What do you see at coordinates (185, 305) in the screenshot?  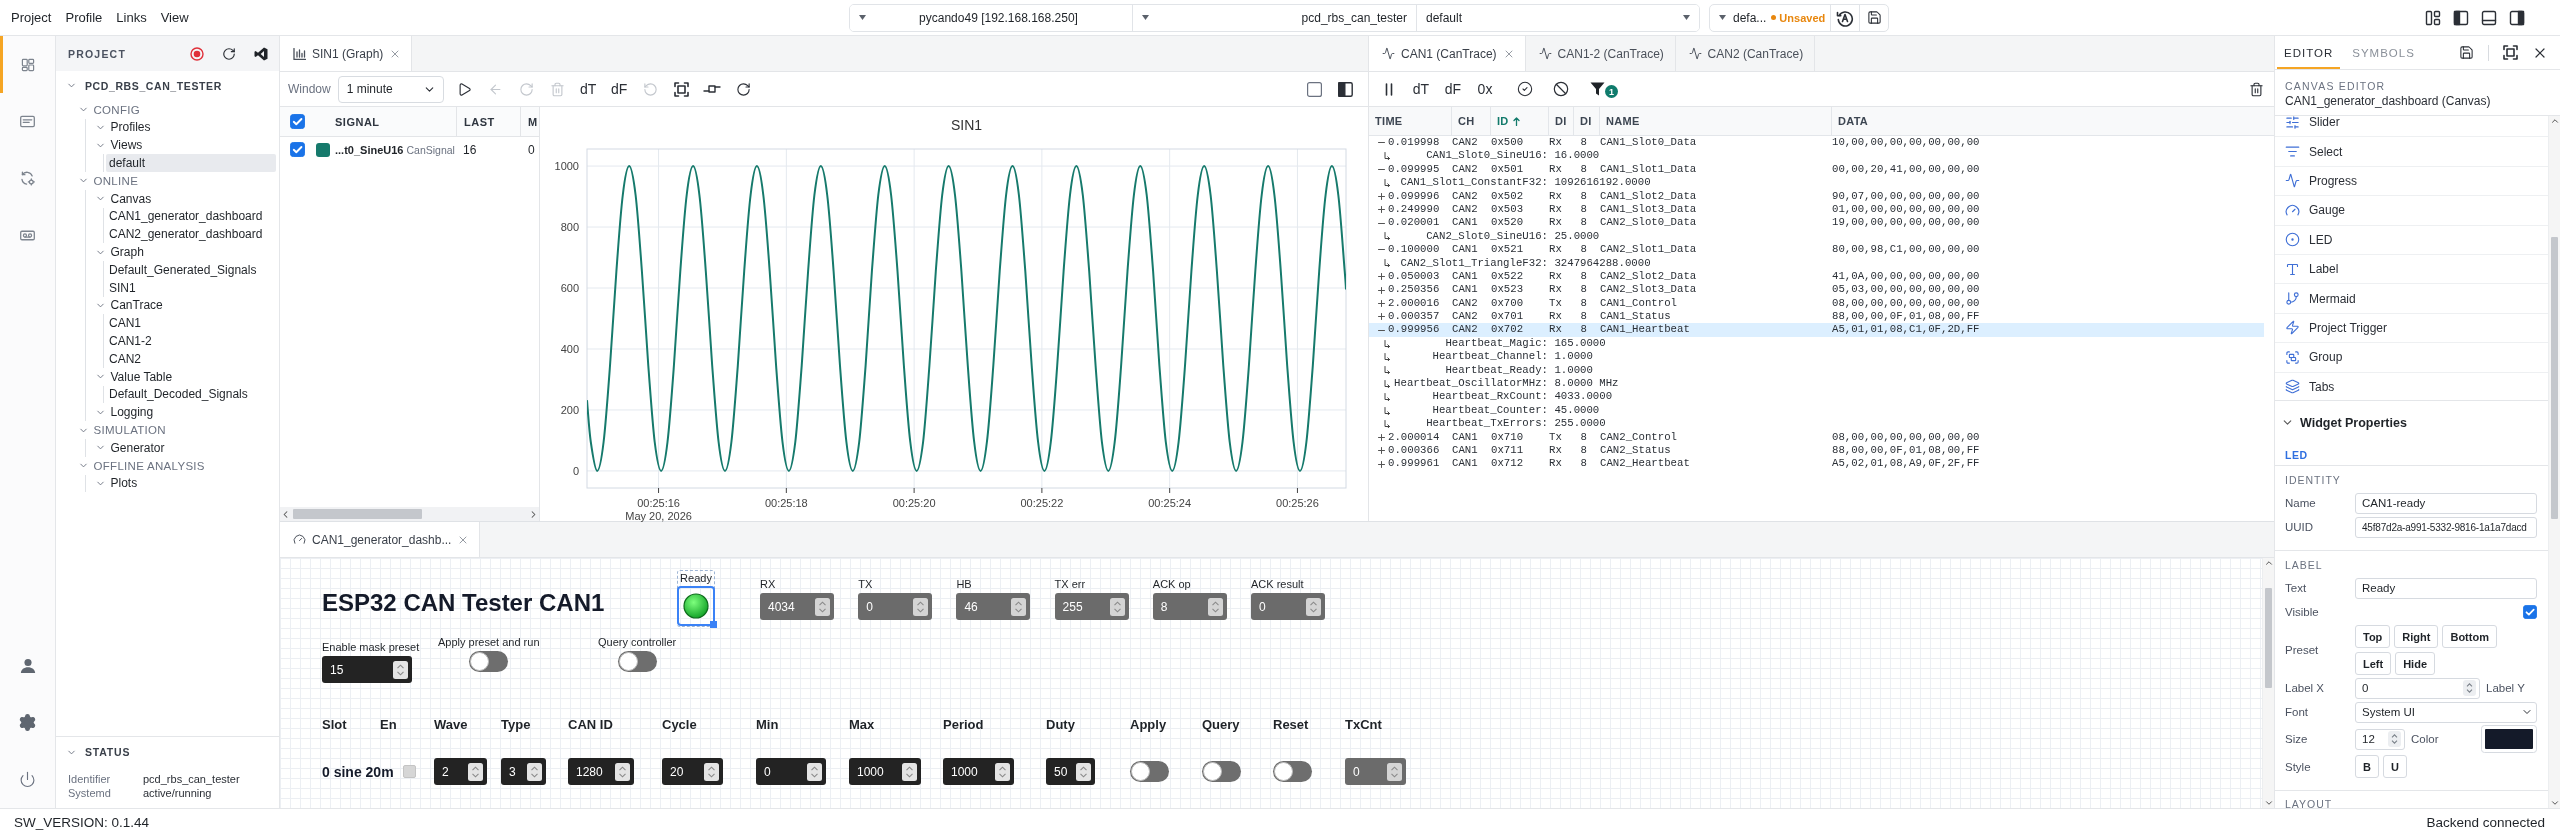 I see `tree-item: CanTrace` at bounding box center [185, 305].